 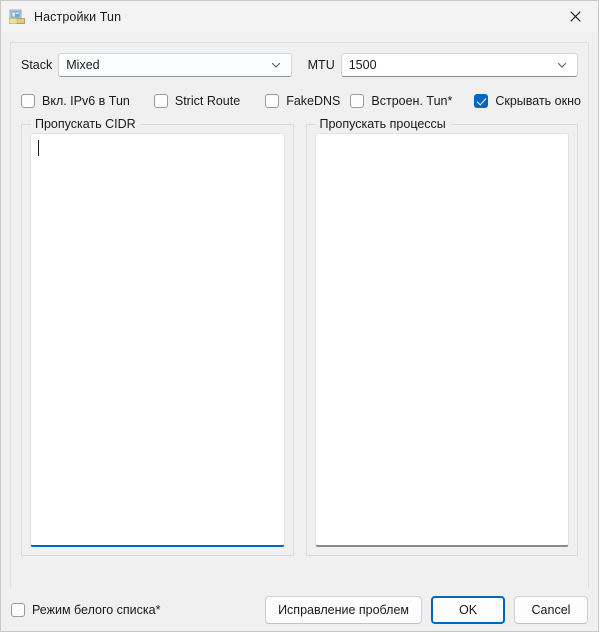 I want to click on group-bypass-processes-title: Пропускать процессы, so click(x=382, y=124).